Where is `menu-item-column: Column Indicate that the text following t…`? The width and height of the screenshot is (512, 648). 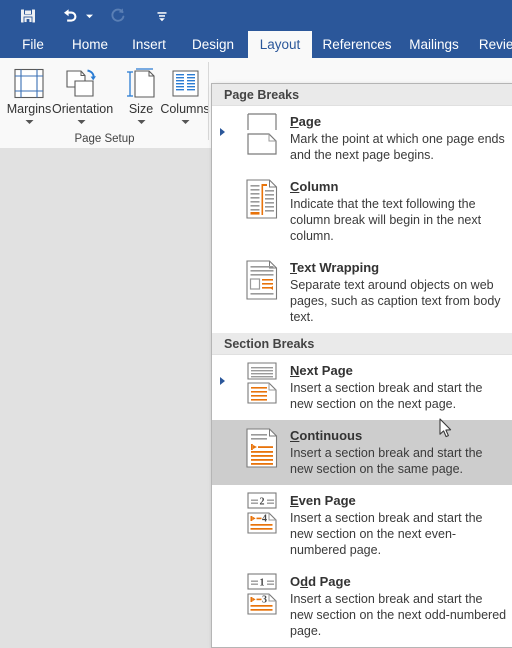 menu-item-column: Column Indicate that the text following t… is located at coordinates (362, 211).